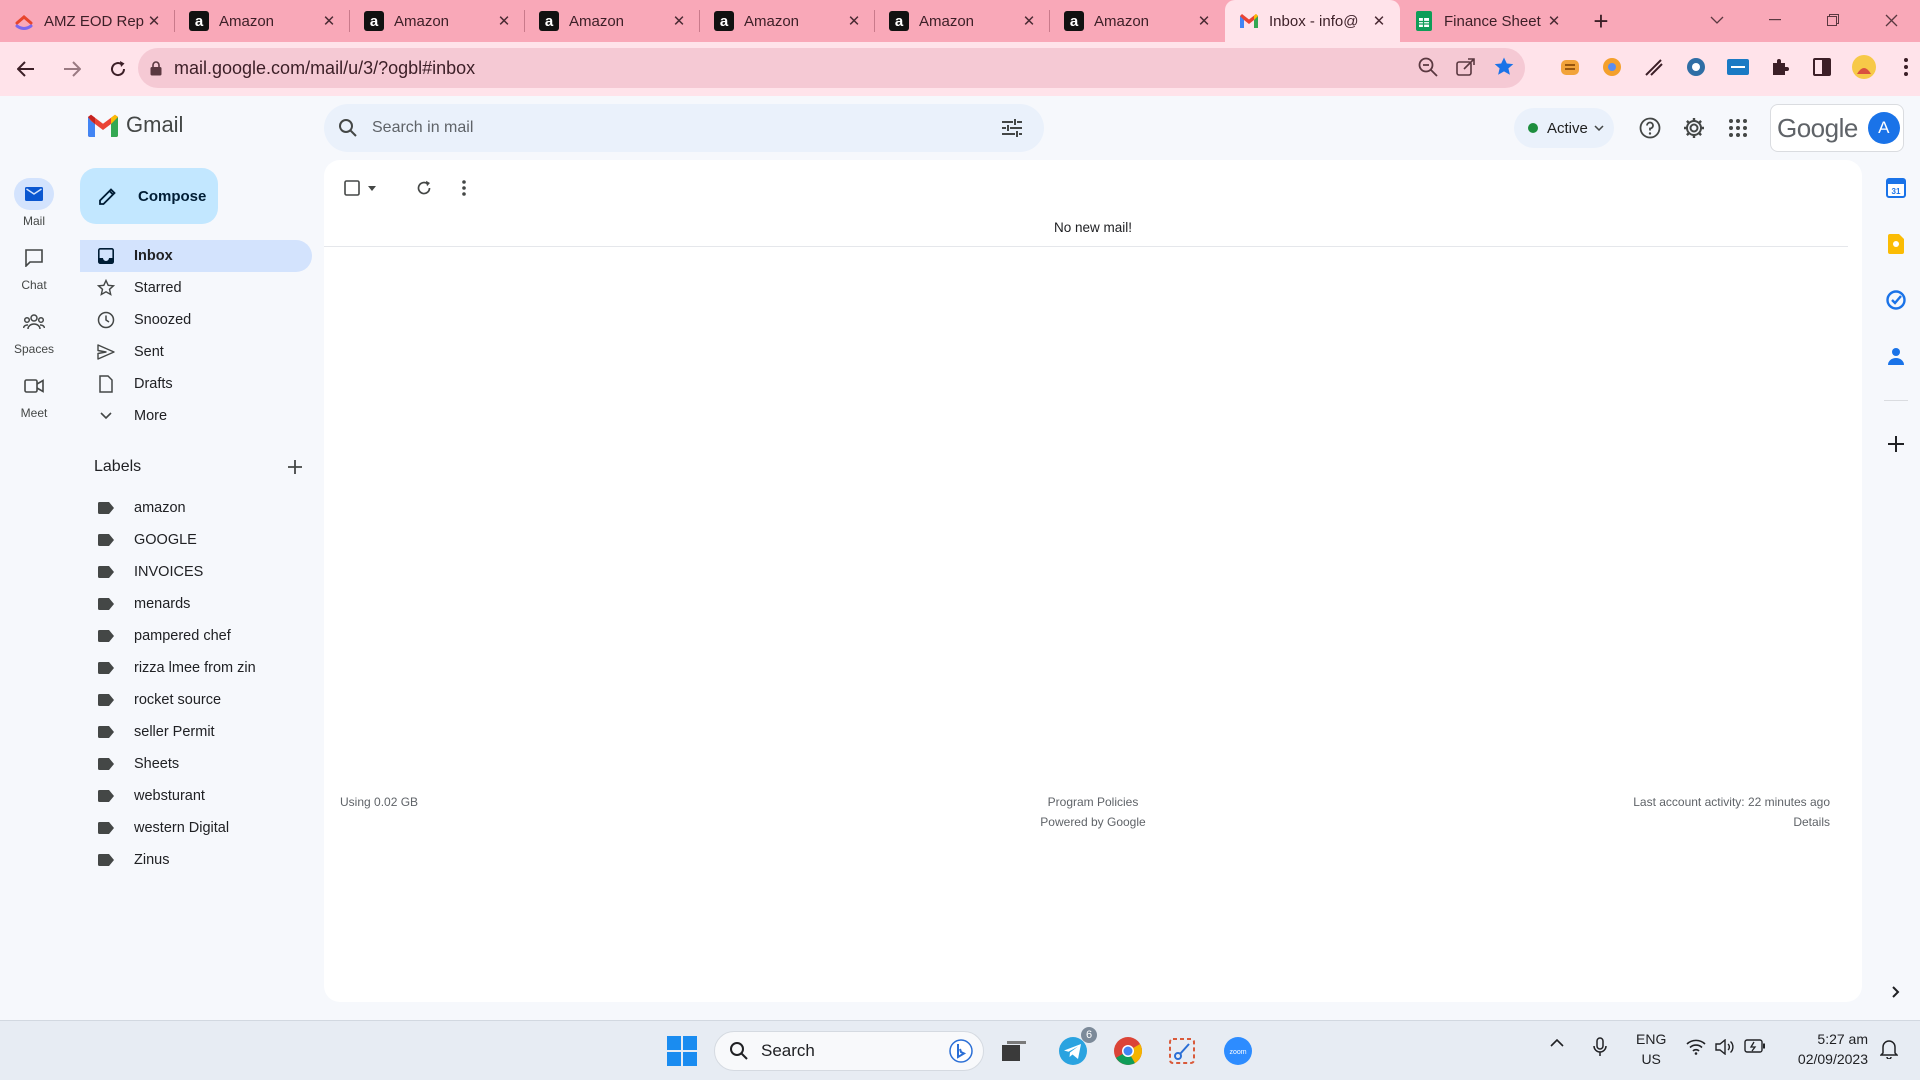 The width and height of the screenshot is (1920, 1080). I want to click on gmail-logo: Gmail, so click(135, 125).